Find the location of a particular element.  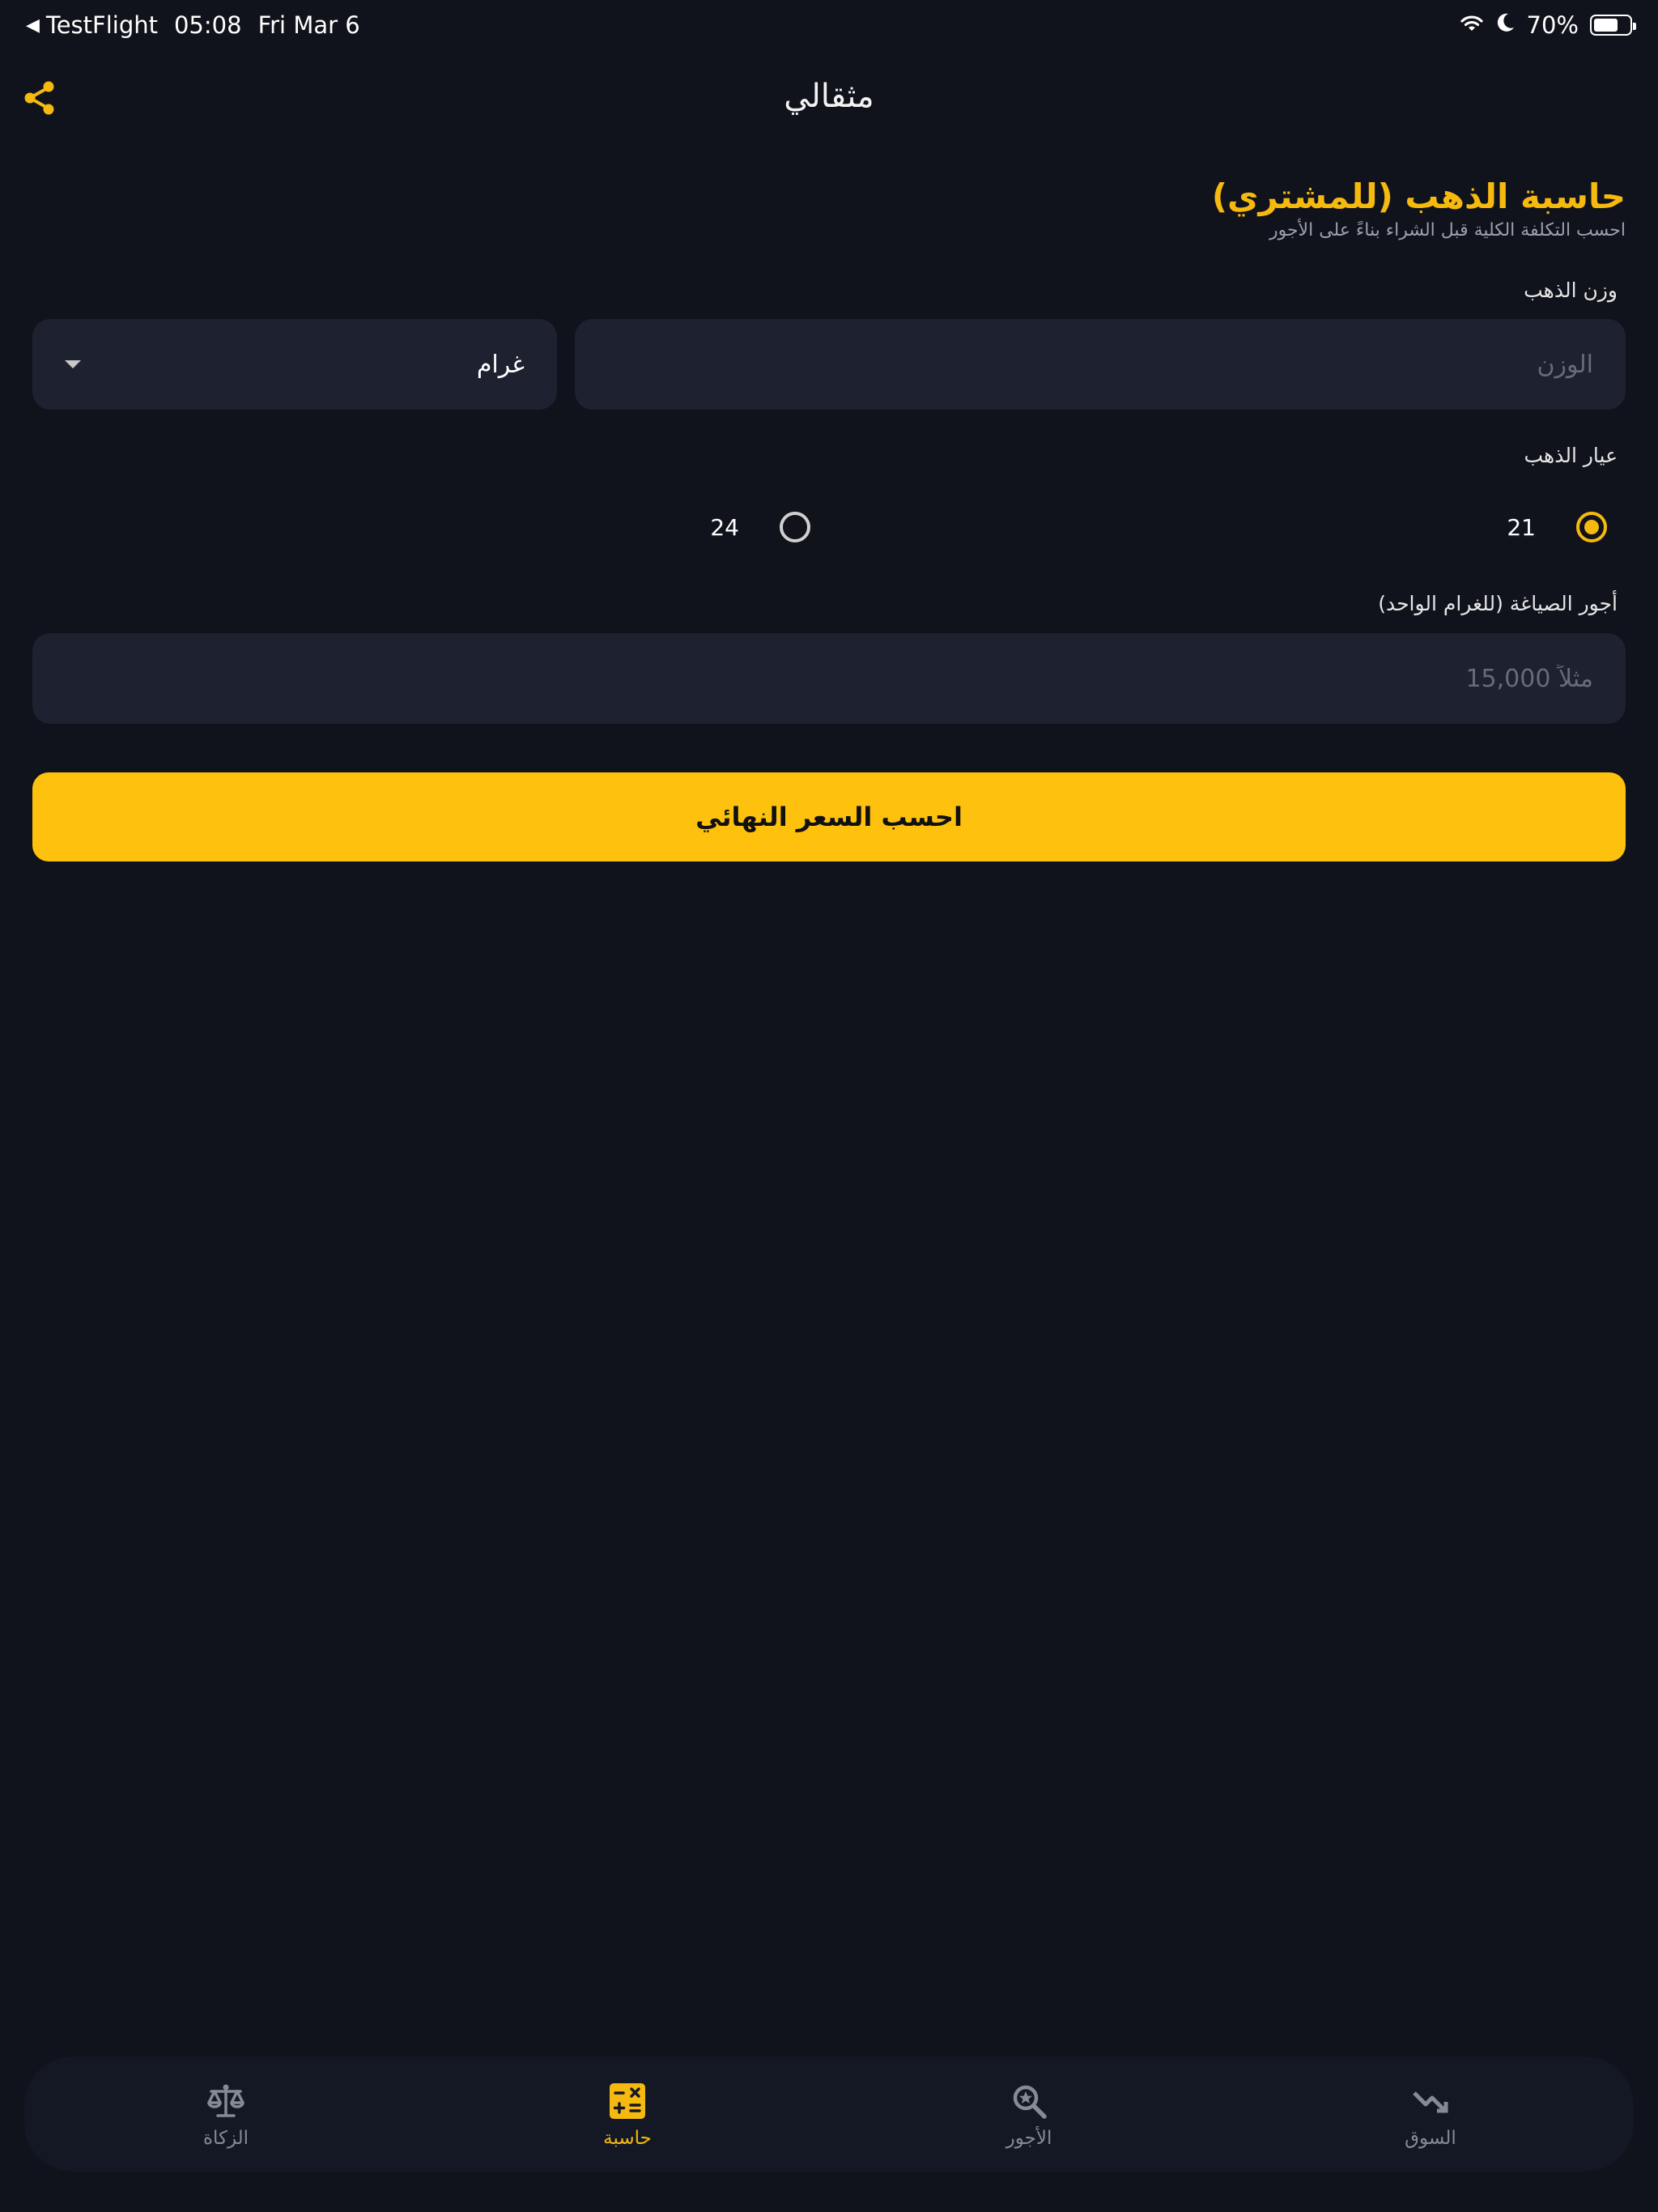

unit-dropdown: غرام is located at coordinates (294, 364).